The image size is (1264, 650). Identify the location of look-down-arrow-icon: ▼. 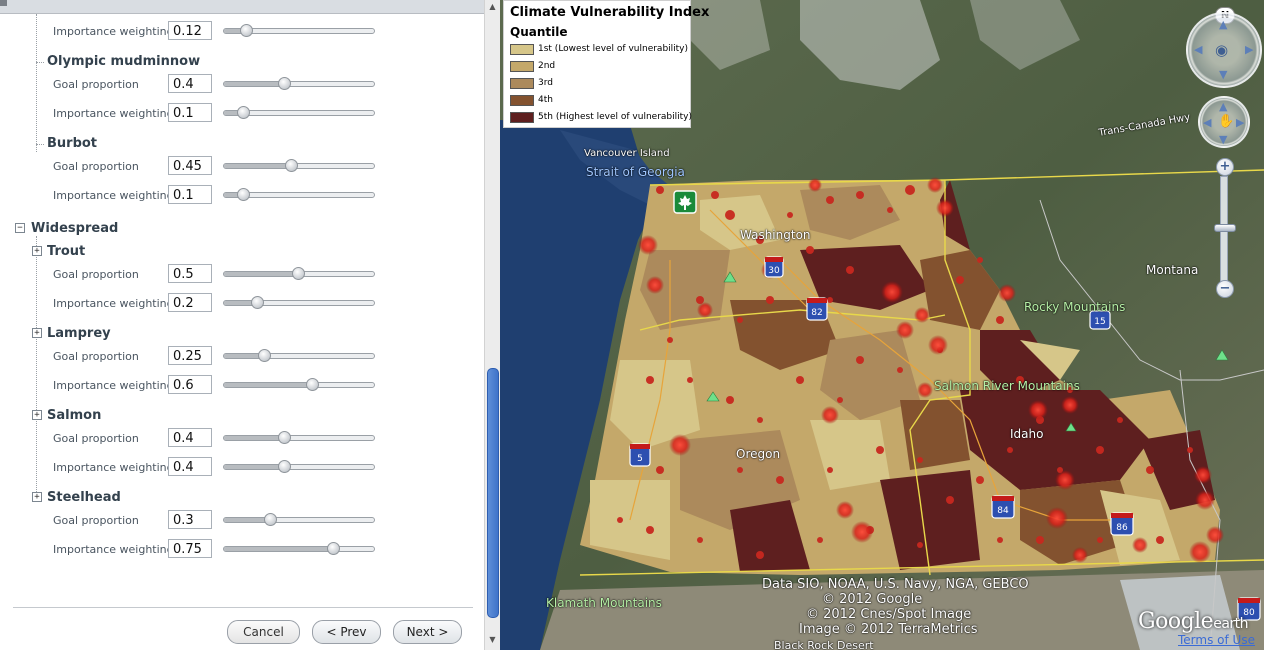
(1223, 74).